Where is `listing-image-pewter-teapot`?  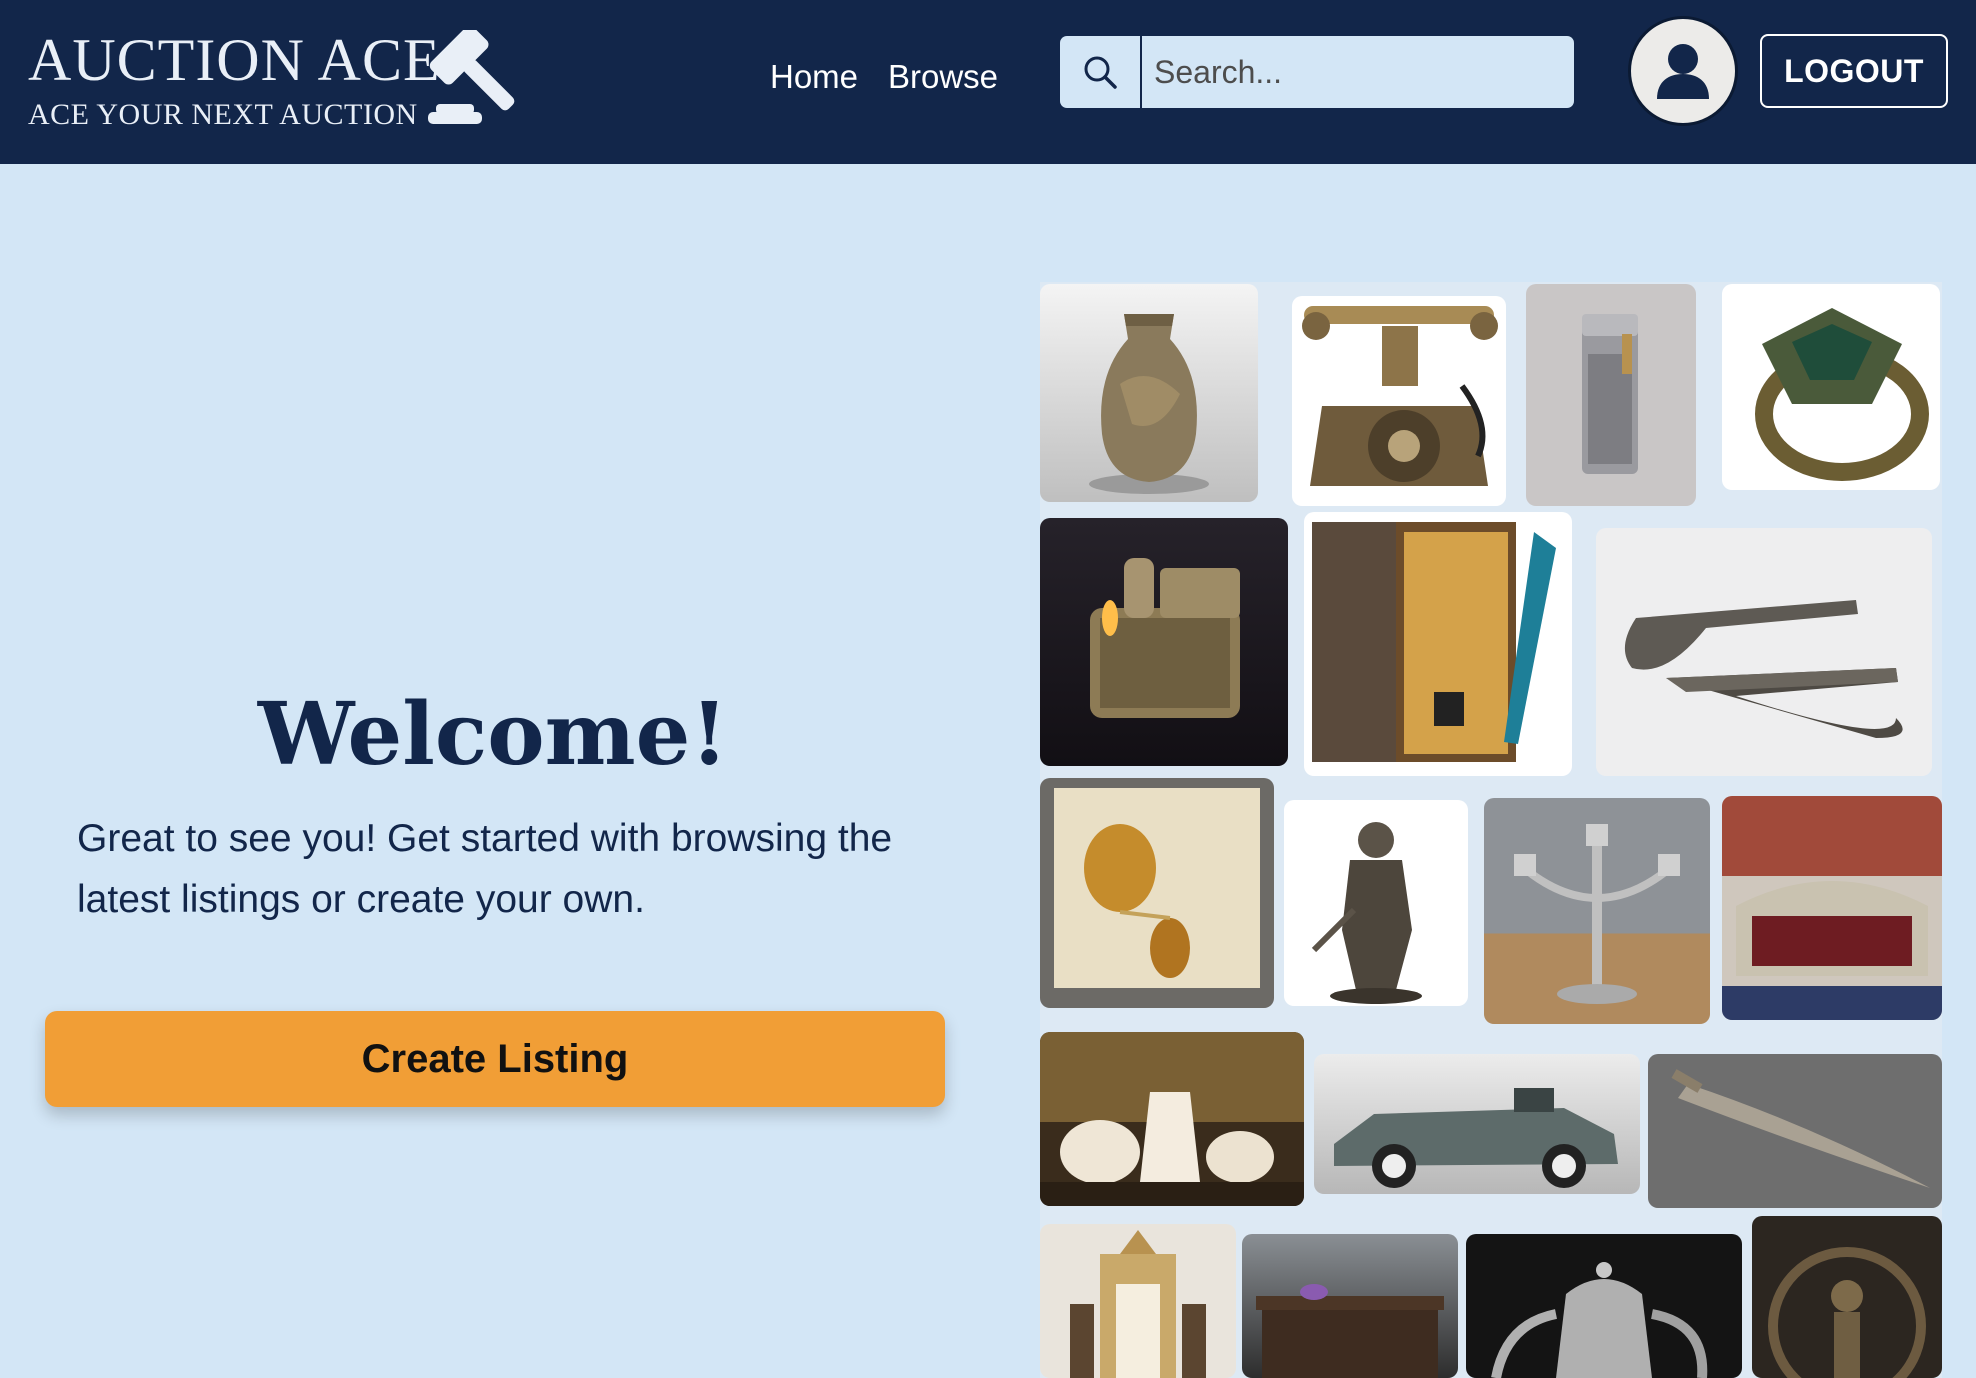
listing-image-pewter-teapot is located at coordinates (1604, 1306).